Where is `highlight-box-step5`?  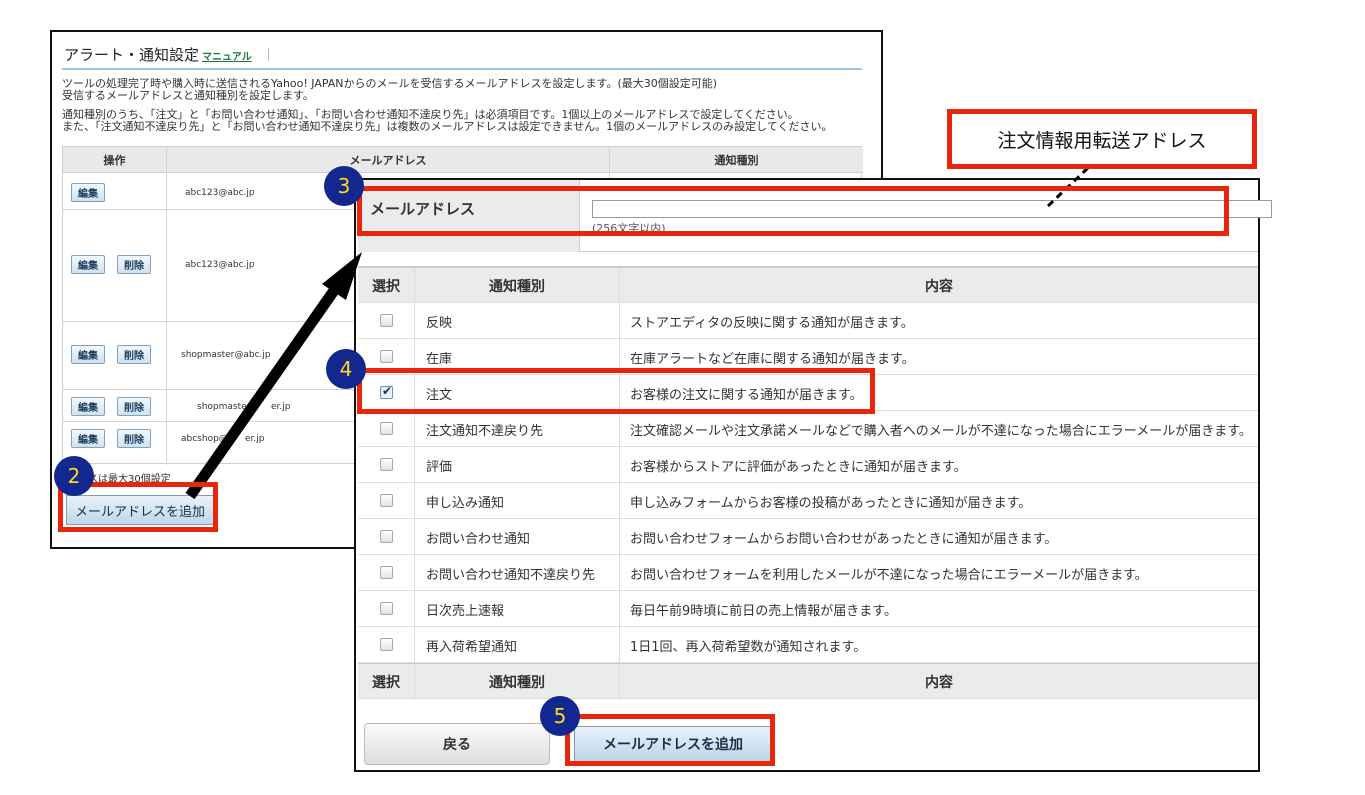
highlight-box-step5 is located at coordinates (670, 740).